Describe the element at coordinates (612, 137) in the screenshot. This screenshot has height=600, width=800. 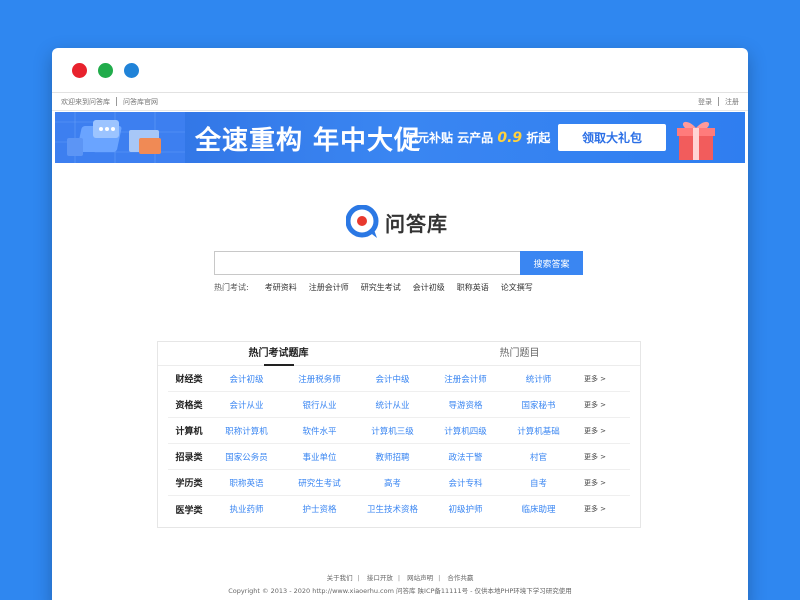
I see `claim-gift-button: 领取大礼包` at that location.